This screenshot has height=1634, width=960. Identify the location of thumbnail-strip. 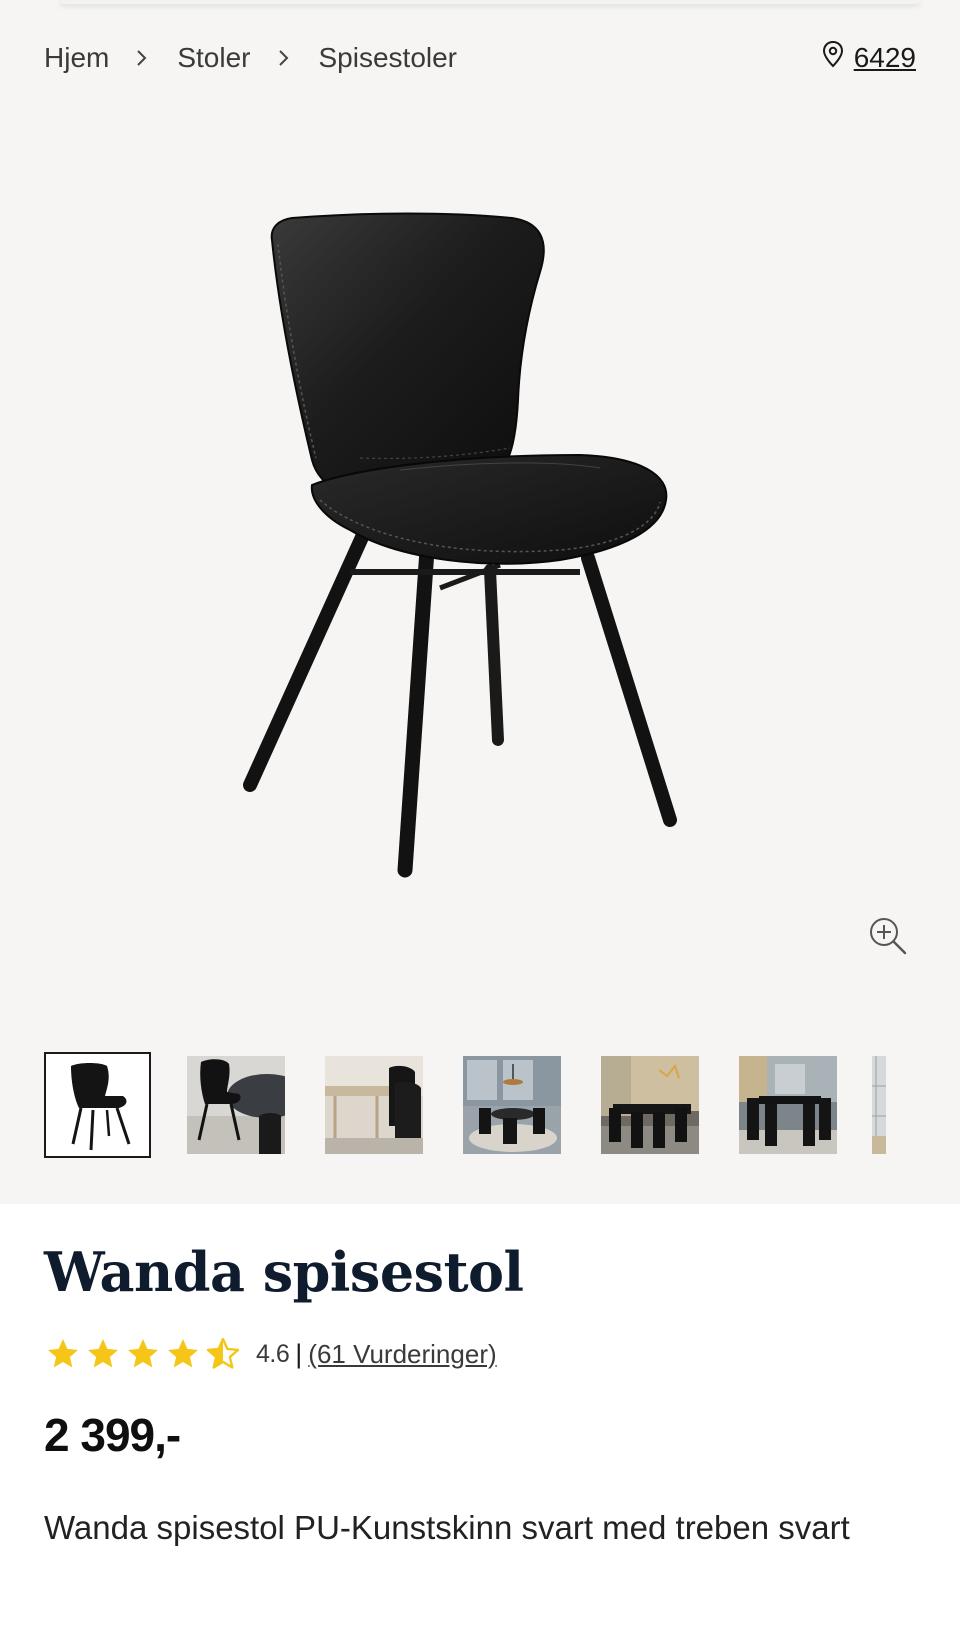
(484, 1106).